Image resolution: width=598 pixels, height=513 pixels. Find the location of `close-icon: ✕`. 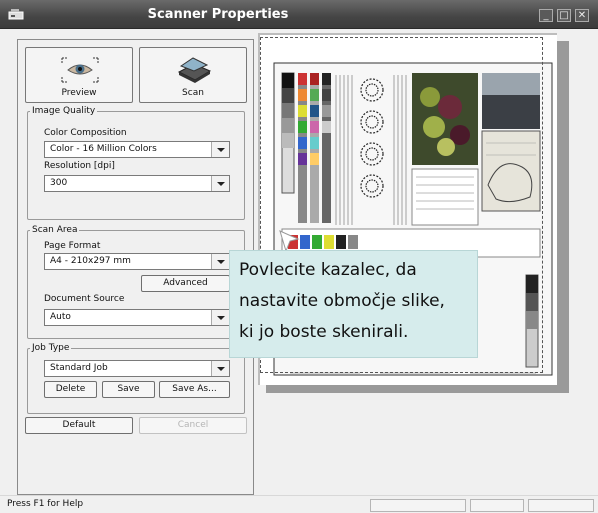

close-icon: ✕ is located at coordinates (582, 15).